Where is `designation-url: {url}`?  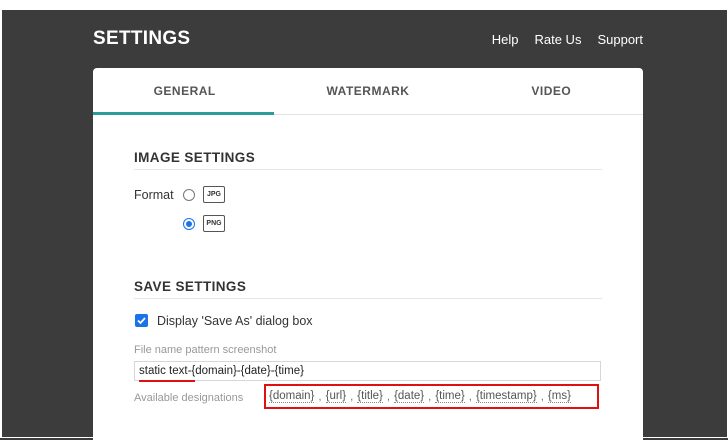 designation-url: {url} is located at coordinates (336, 396).